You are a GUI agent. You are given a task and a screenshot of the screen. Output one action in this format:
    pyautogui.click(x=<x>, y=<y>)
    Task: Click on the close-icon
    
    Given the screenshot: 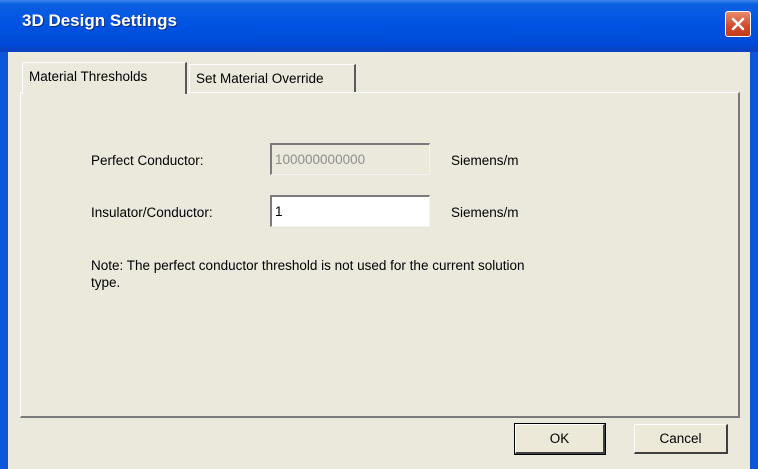 What is the action you would take?
    pyautogui.click(x=738, y=24)
    